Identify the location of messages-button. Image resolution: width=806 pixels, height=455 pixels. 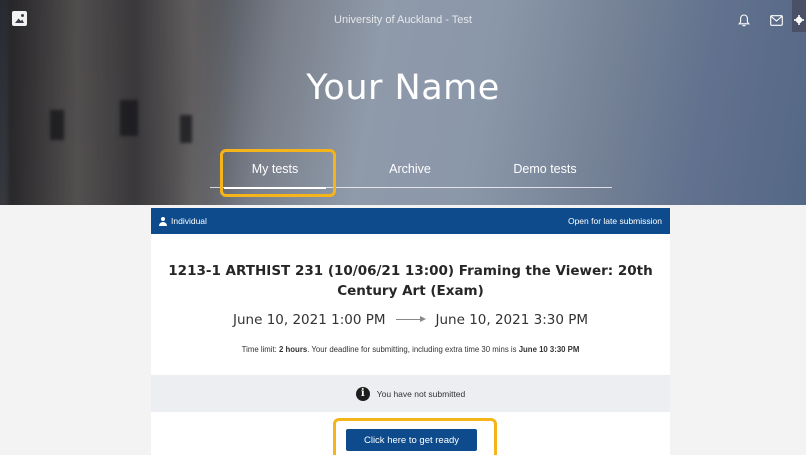
(776, 20).